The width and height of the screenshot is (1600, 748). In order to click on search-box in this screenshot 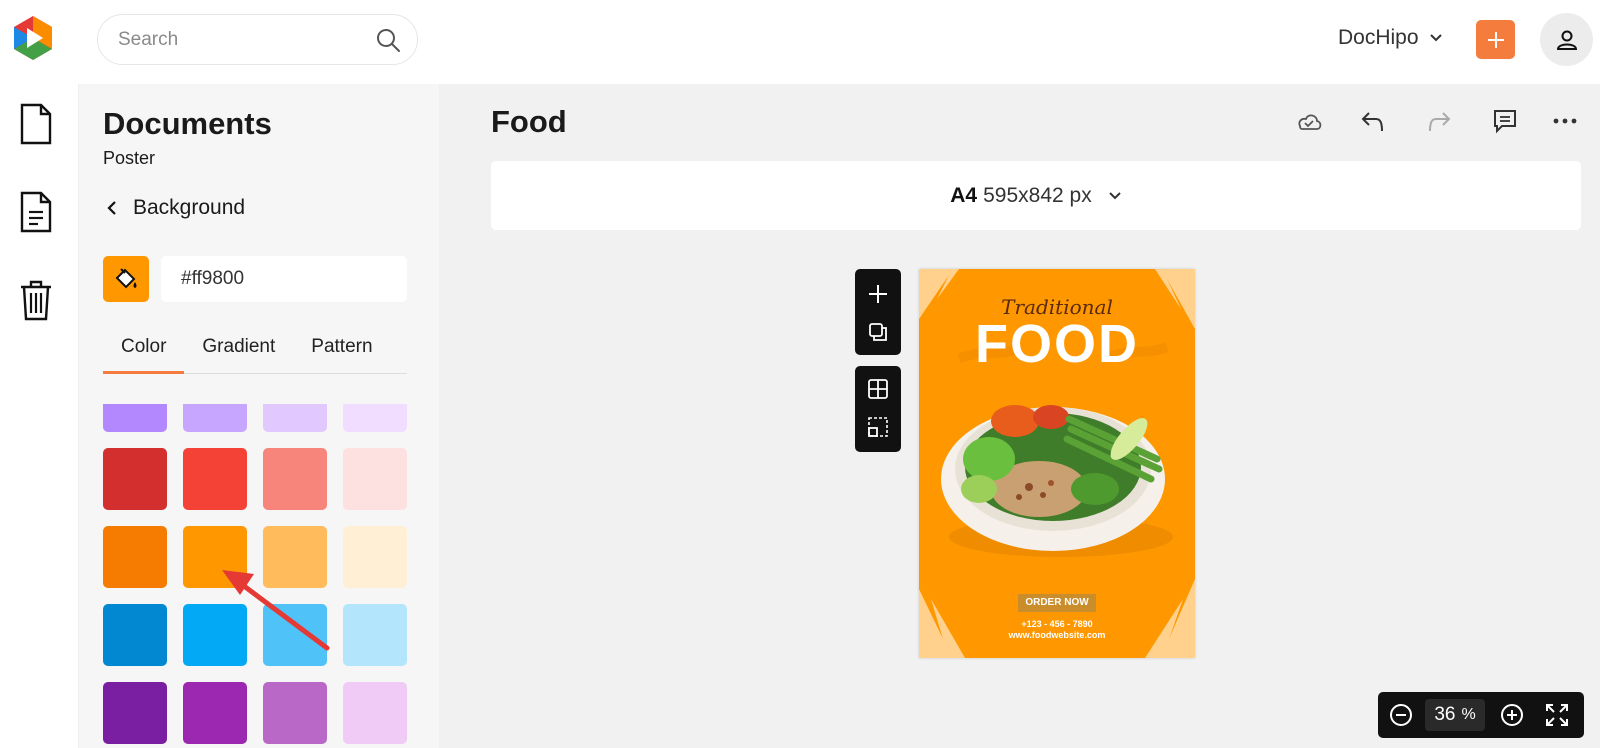, I will do `click(257, 39)`.